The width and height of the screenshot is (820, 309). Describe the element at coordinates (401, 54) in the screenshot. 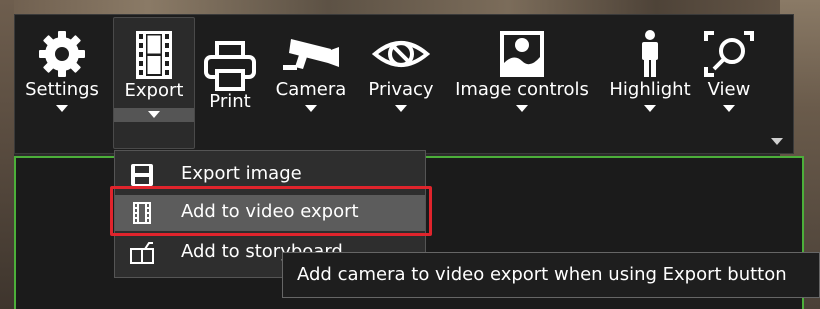

I see `eye-crossed-icon` at that location.